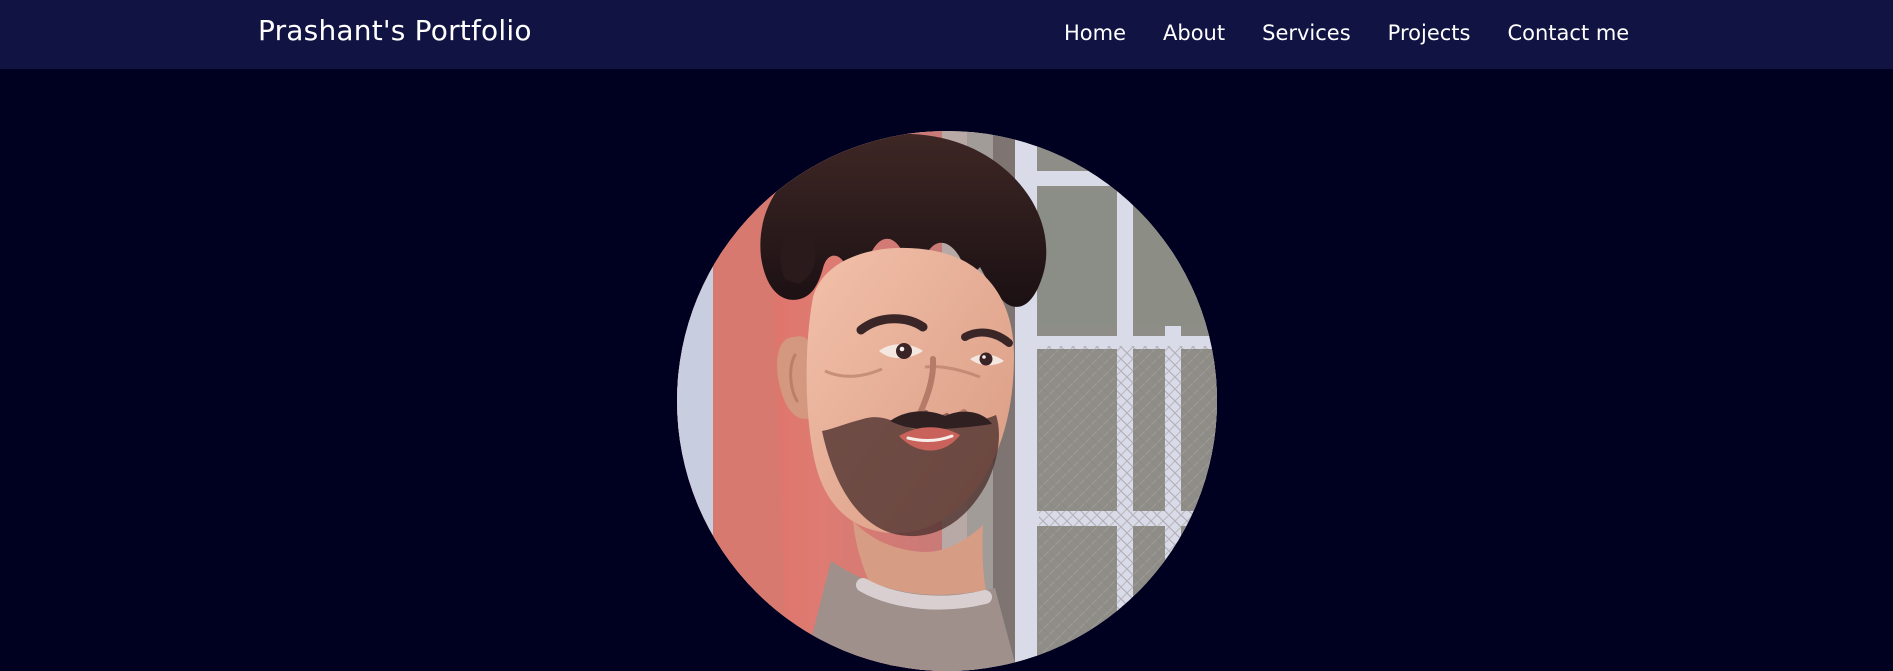 The width and height of the screenshot is (1893, 671). Describe the element at coordinates (1095, 33) in the screenshot. I see `nav-home-link: Home` at that location.